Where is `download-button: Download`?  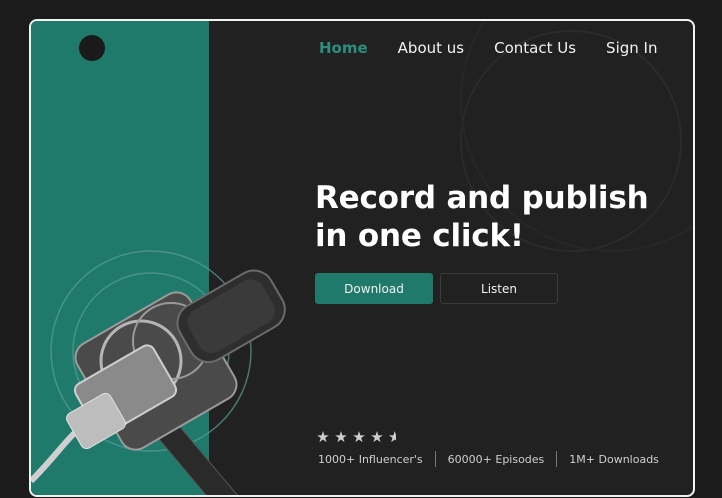
download-button: Download is located at coordinates (374, 288).